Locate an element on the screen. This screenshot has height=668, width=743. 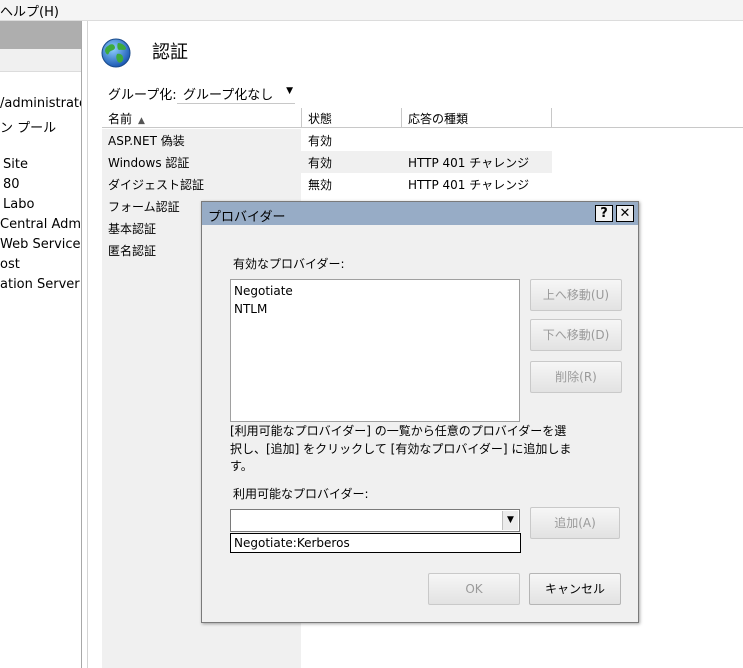
close-icon: ✕ is located at coordinates (625, 213).